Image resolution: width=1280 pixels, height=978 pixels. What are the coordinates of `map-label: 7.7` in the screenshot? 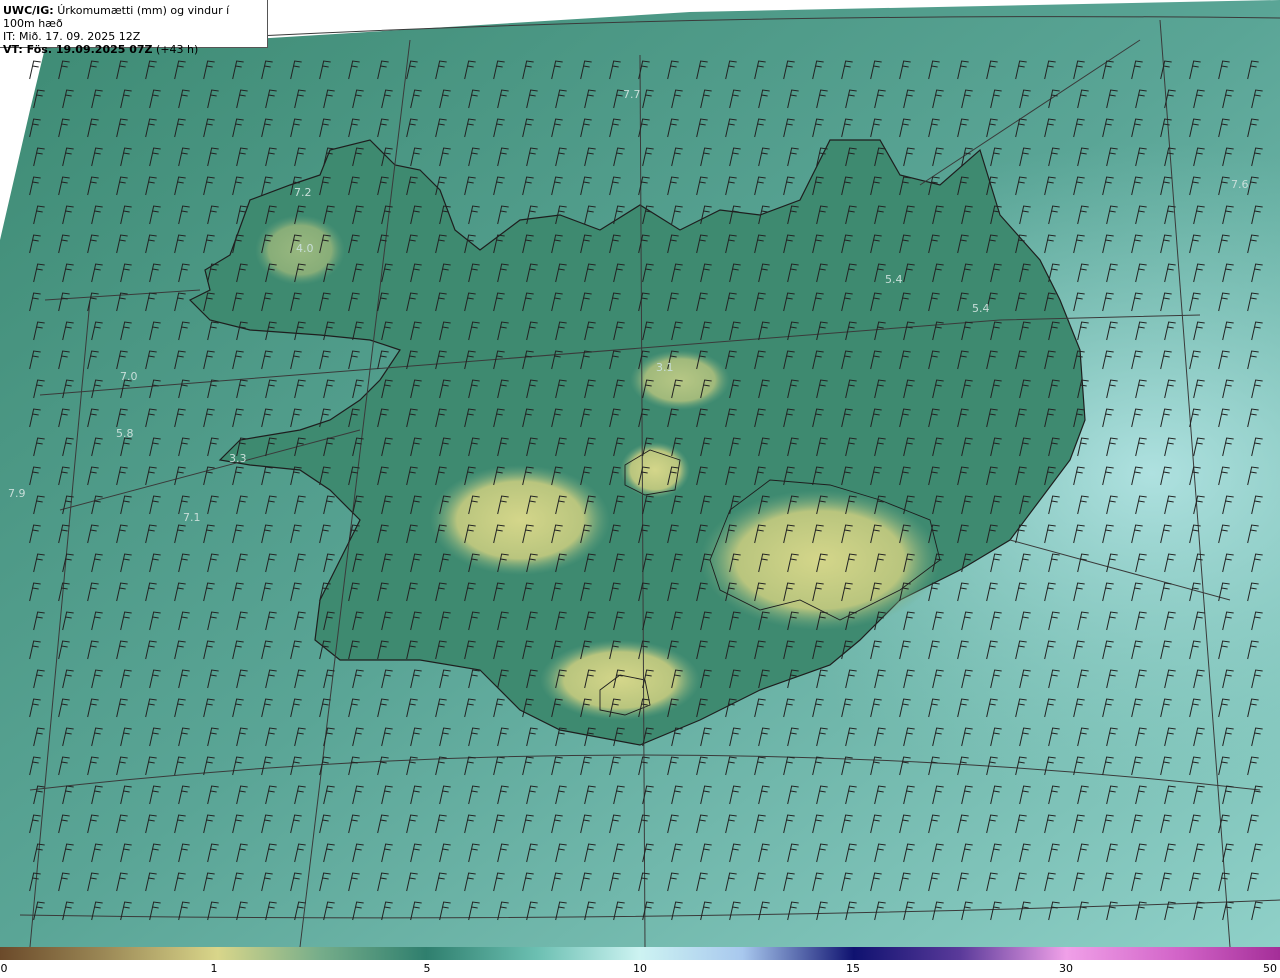 It's located at (632, 94).